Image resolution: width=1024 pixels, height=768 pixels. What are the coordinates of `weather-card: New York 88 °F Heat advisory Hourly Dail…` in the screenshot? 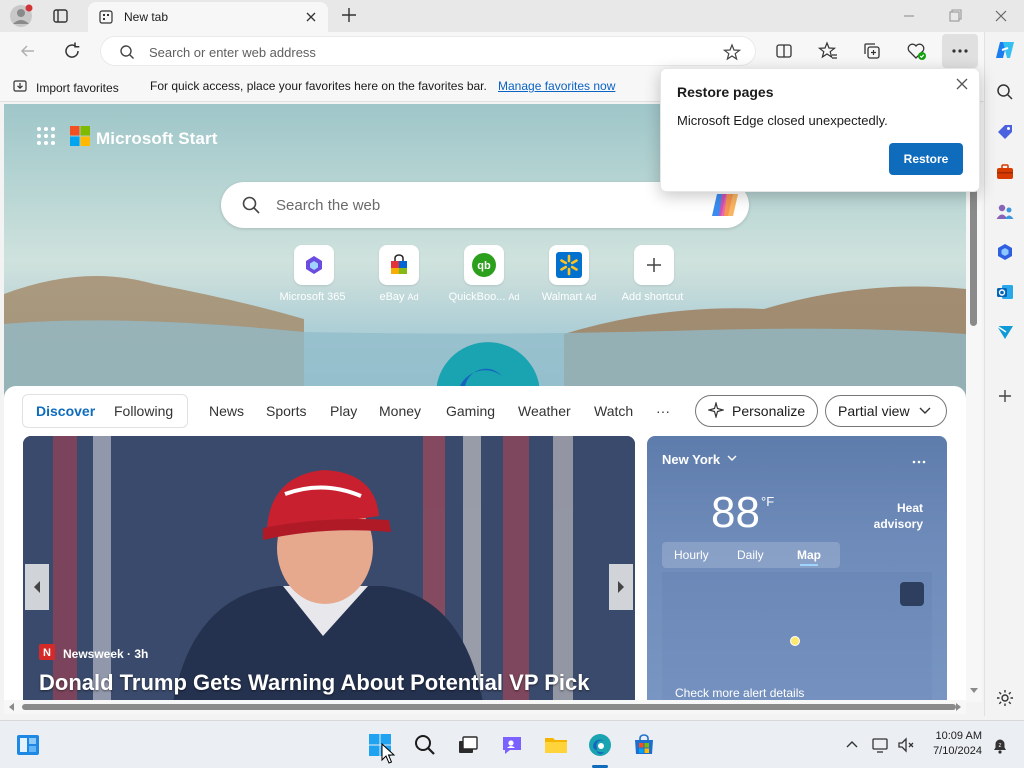 It's located at (797, 569).